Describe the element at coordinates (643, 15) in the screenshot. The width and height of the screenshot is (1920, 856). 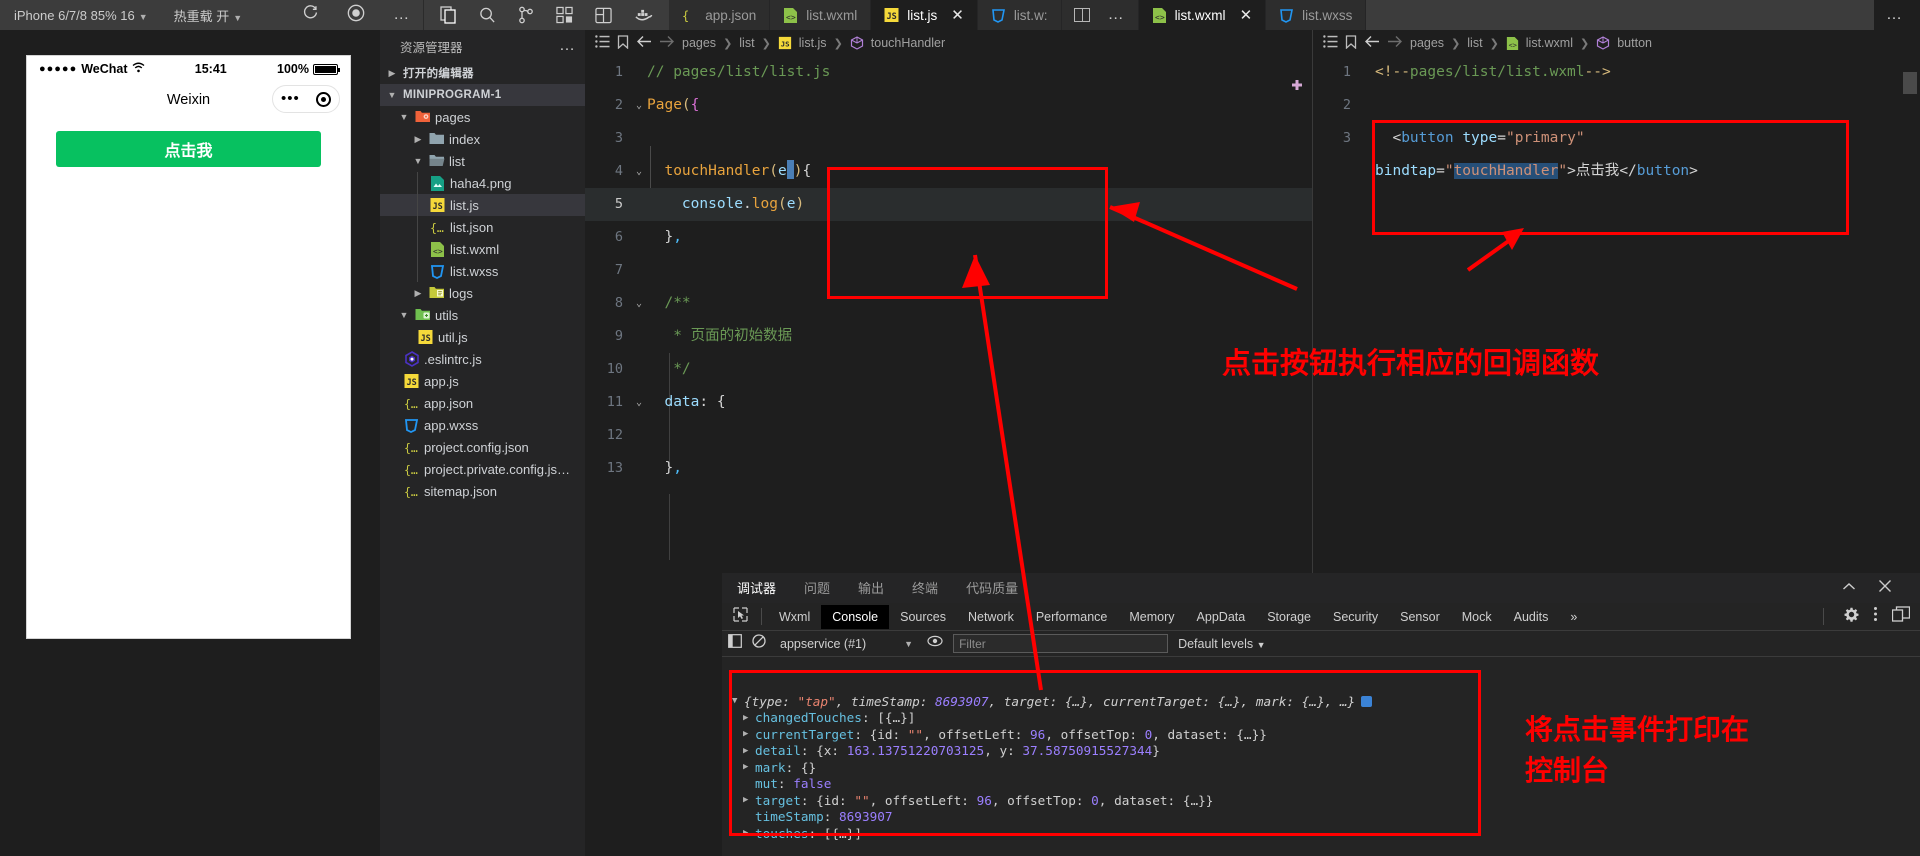
I see `docker-icon` at that location.